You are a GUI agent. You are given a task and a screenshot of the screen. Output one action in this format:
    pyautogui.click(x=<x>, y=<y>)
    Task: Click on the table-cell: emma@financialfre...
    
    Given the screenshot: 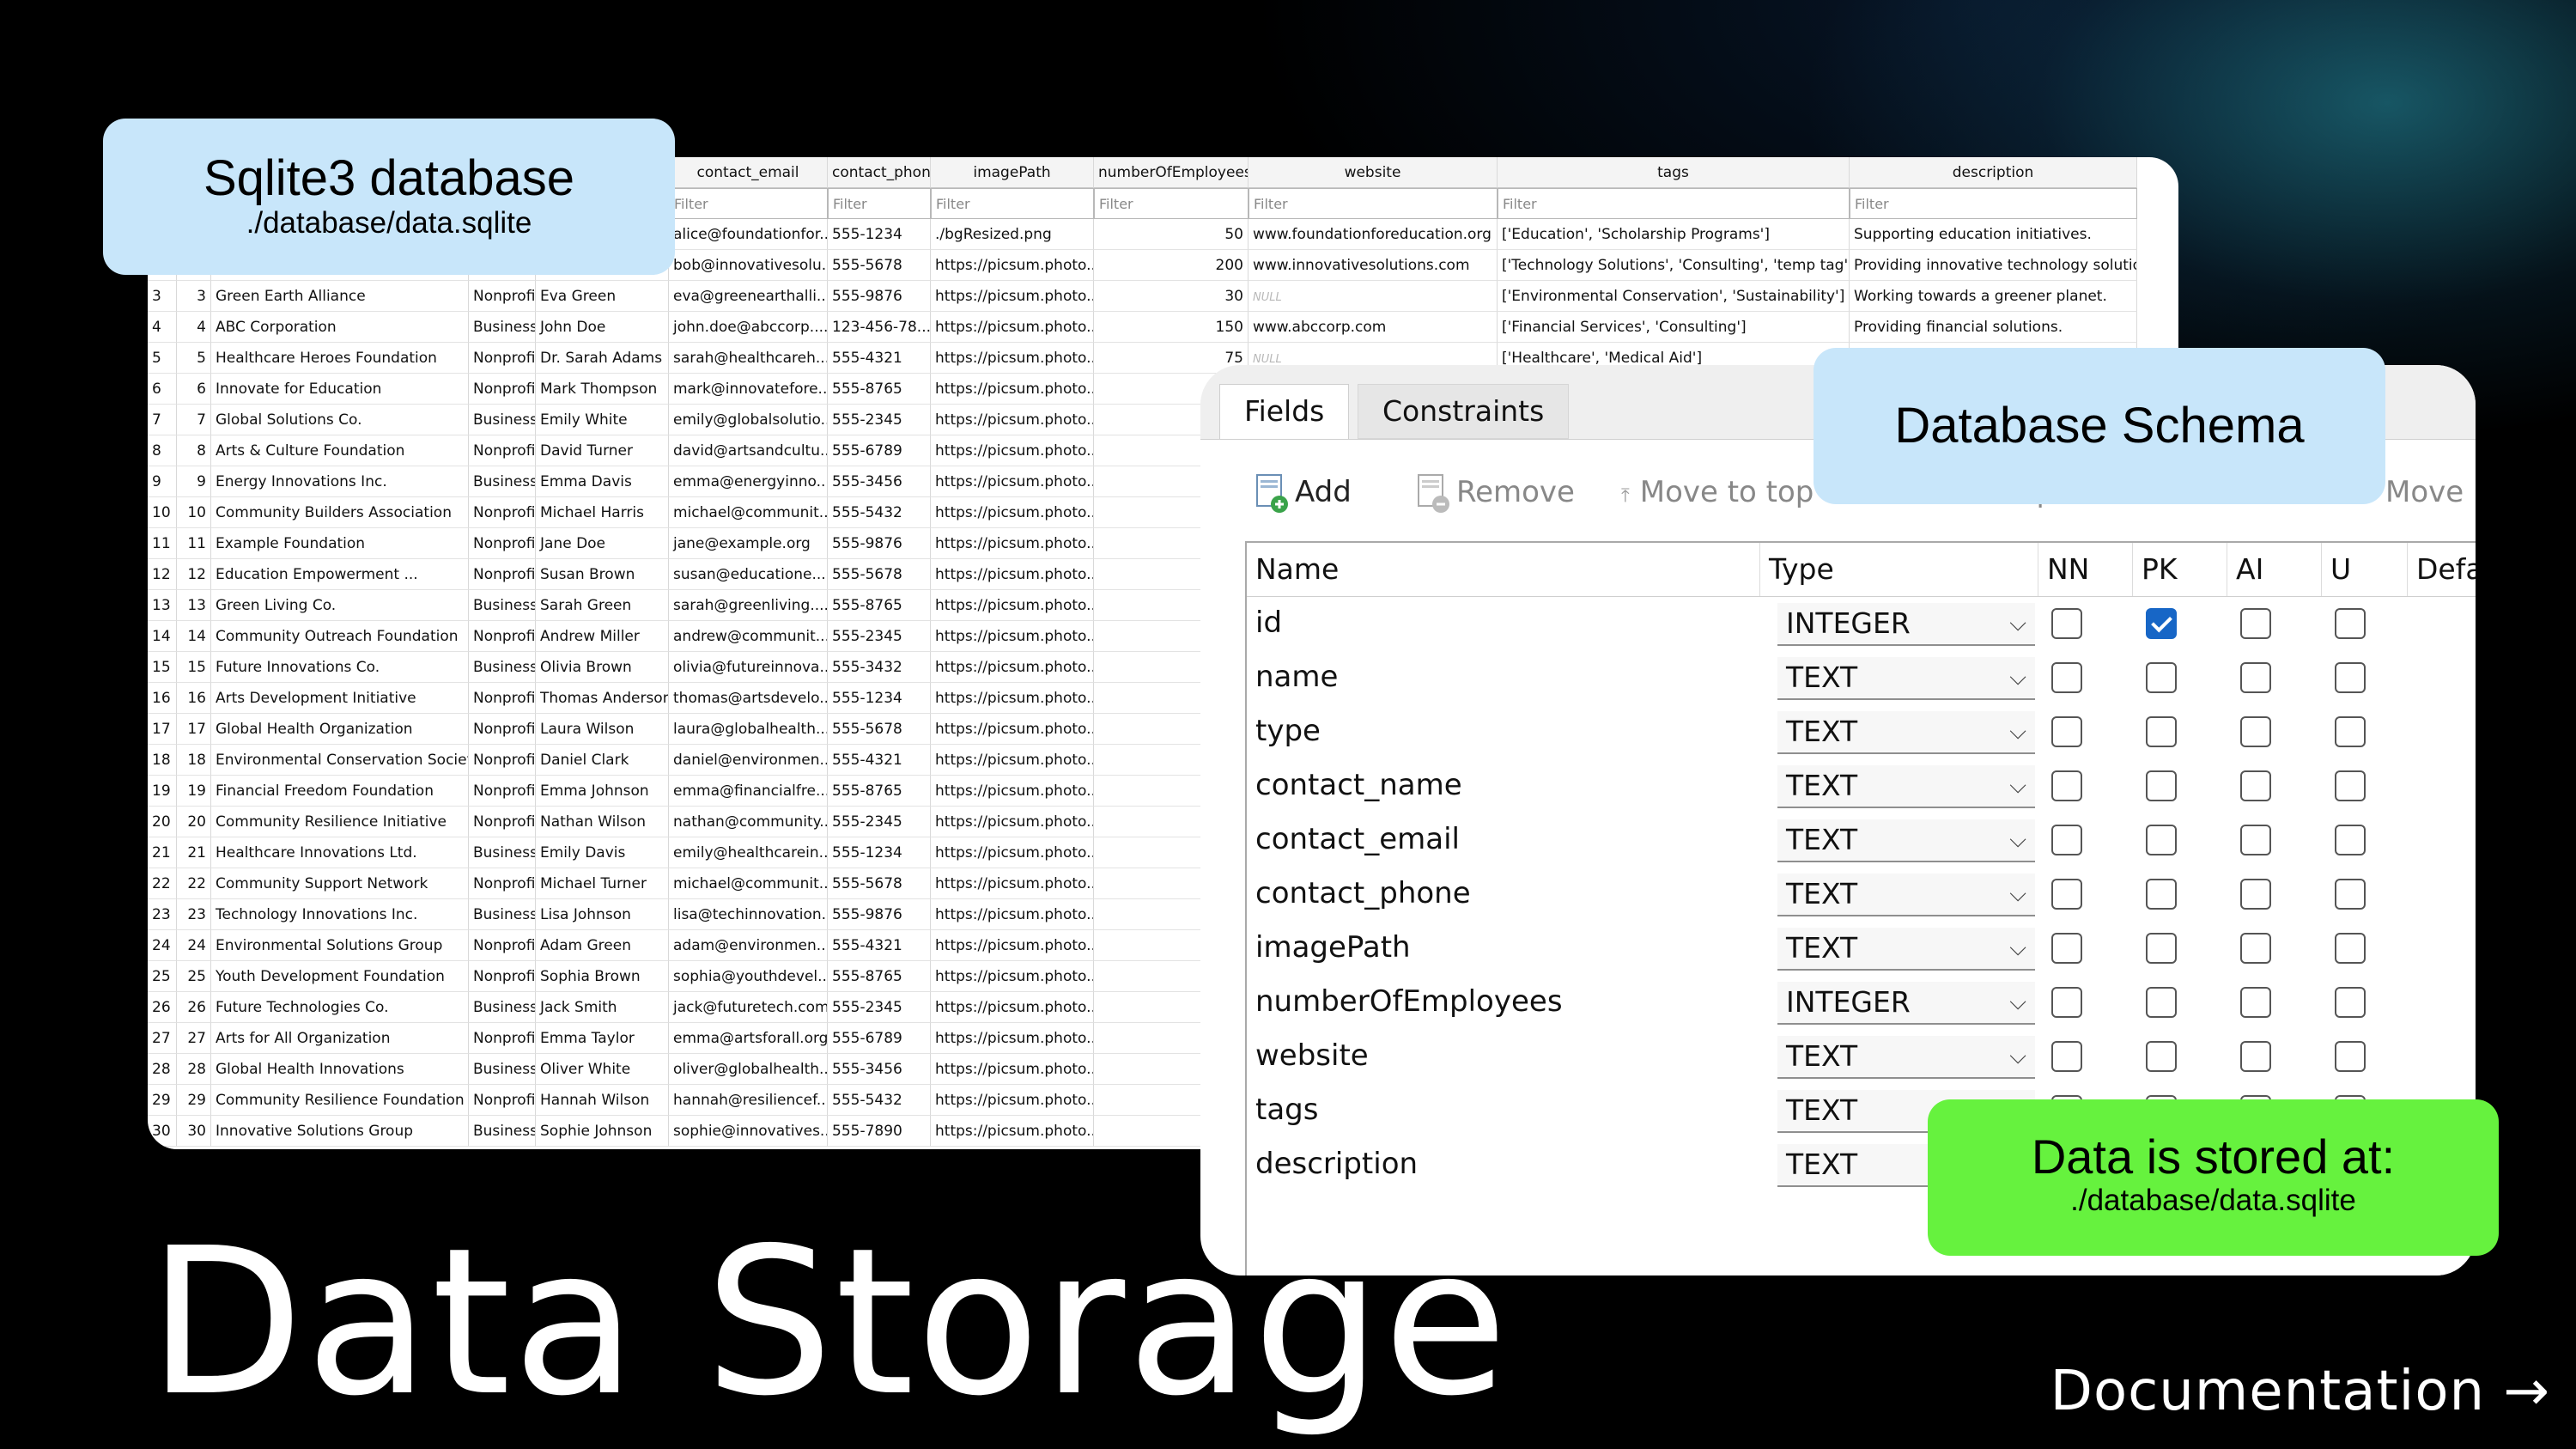 What is the action you would take?
    pyautogui.click(x=748, y=791)
    